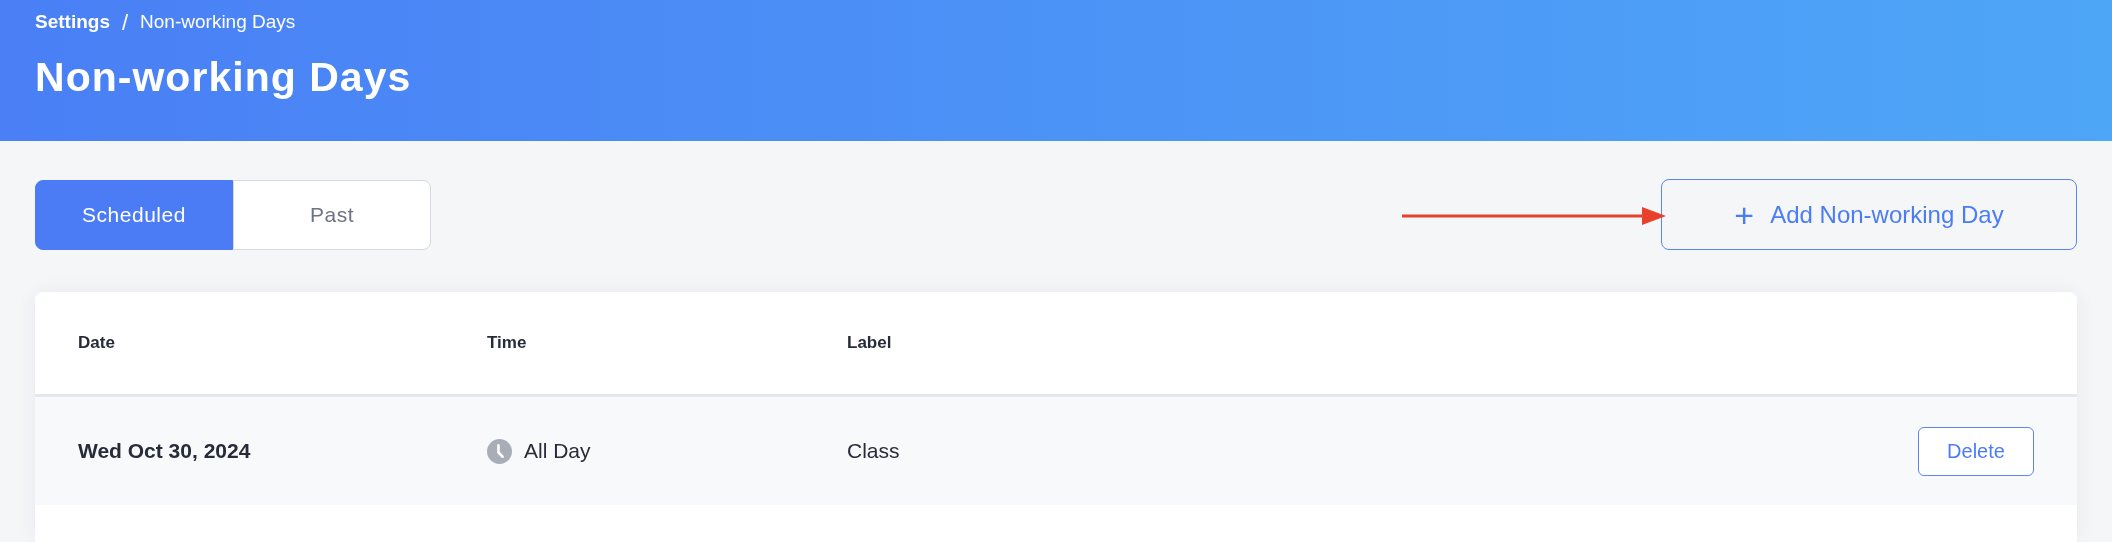 The height and width of the screenshot is (542, 2112). What do you see at coordinates (165, 451) in the screenshot?
I see `date-cell-text: Wed Oct 30, 2024` at bounding box center [165, 451].